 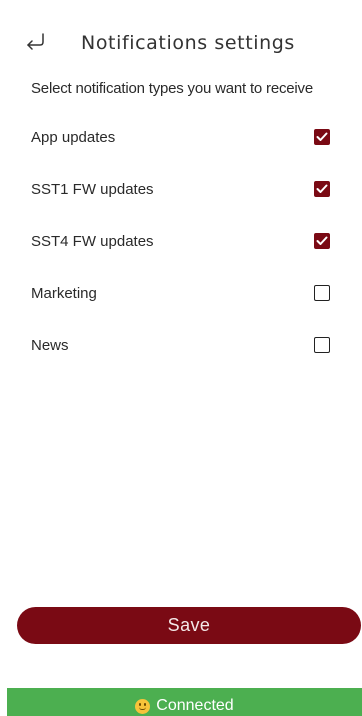 What do you see at coordinates (180, 345) in the screenshot?
I see `option-news: News` at bounding box center [180, 345].